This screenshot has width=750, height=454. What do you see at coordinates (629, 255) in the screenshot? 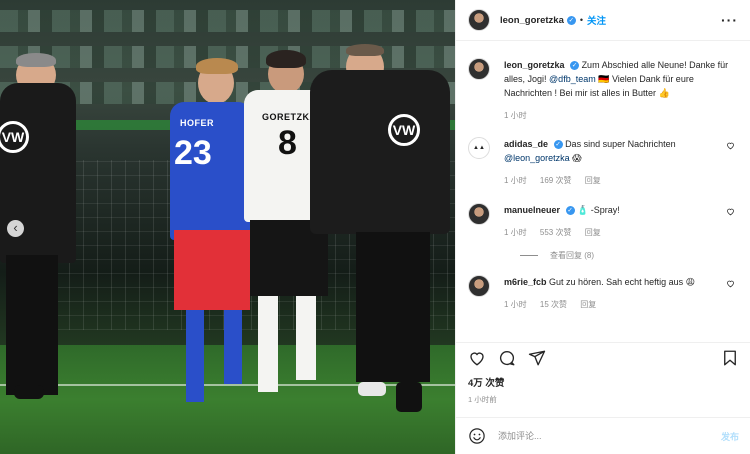
I see `view-replies-button: 查看回复 (8)` at bounding box center [629, 255].